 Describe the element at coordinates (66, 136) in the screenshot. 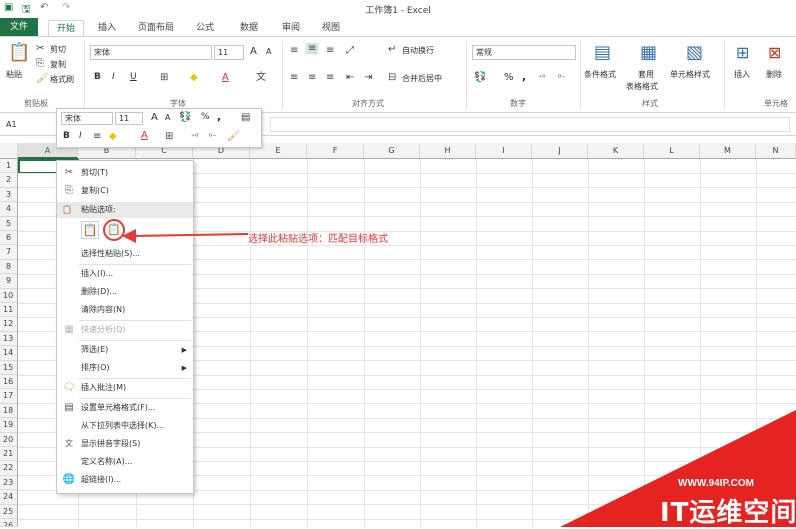

I see `mini-bold-button: B` at that location.